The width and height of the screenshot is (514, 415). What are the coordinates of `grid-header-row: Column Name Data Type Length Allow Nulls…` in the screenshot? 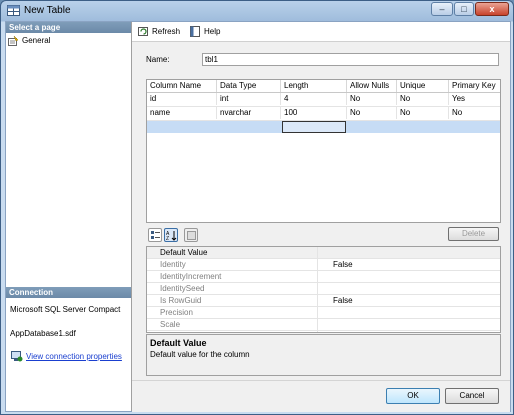 It's located at (323, 86).